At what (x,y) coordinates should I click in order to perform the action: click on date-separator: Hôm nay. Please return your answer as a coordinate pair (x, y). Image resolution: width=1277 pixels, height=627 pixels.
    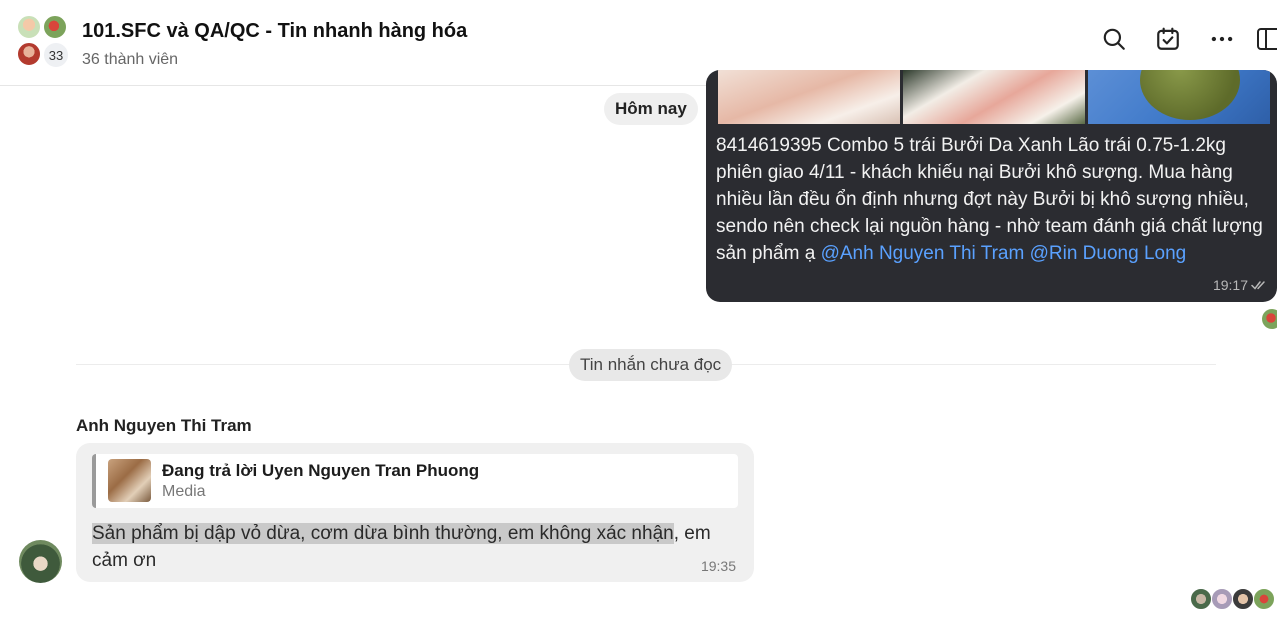
    Looking at the image, I should click on (651, 109).